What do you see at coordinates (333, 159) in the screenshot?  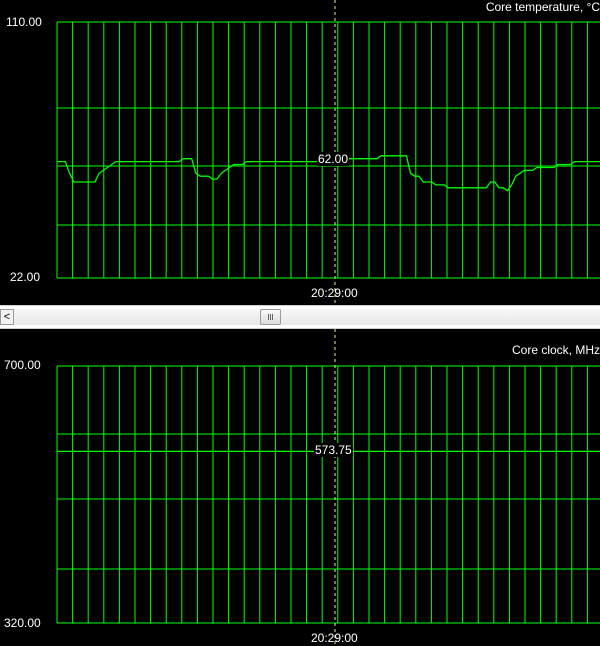 I see `temperature-cursor-value: 62.00` at bounding box center [333, 159].